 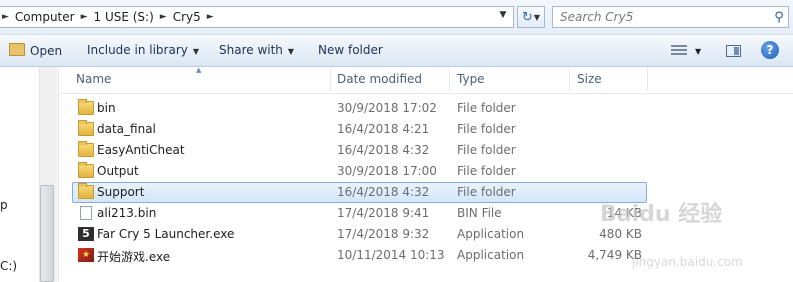 I want to click on search-icon: ⚲, so click(x=779, y=17).